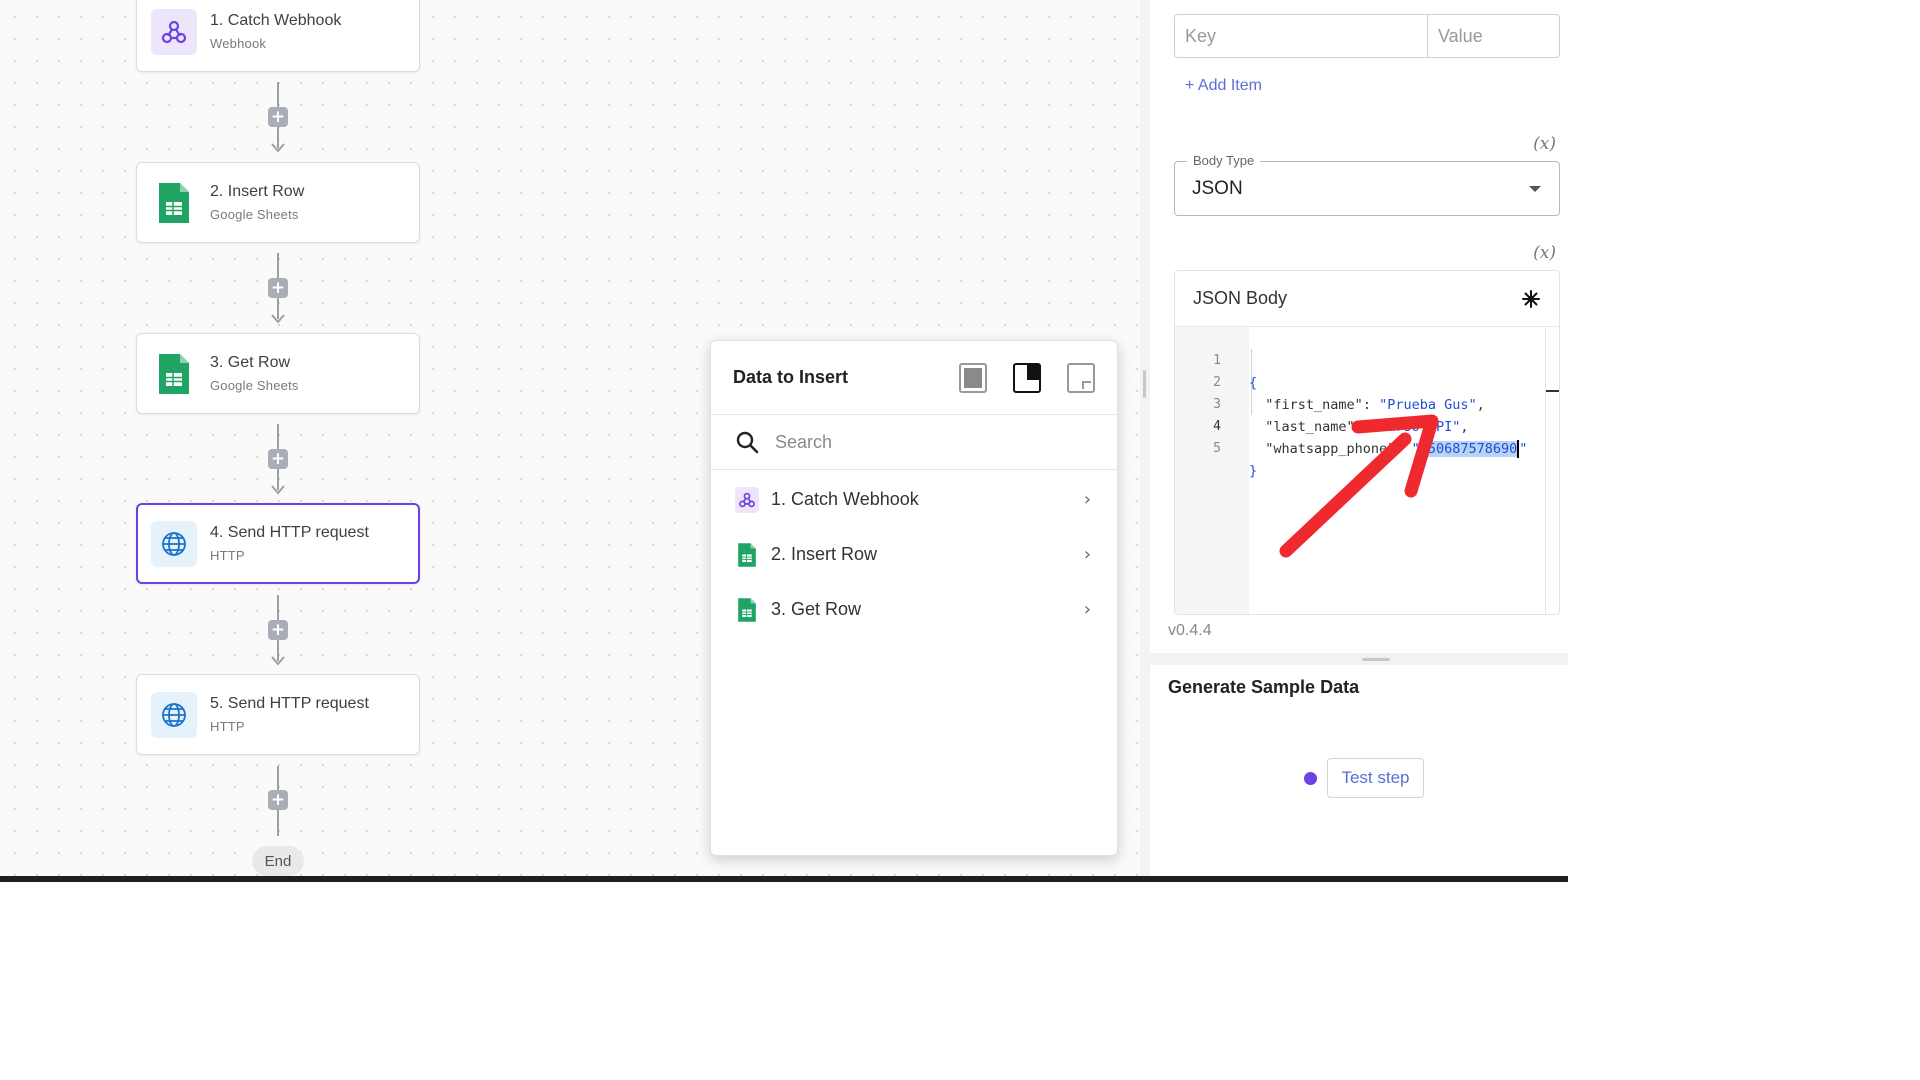 This screenshot has height=1080, width=1920. What do you see at coordinates (1190, 630) in the screenshot?
I see `version-label: v0.4.4` at bounding box center [1190, 630].